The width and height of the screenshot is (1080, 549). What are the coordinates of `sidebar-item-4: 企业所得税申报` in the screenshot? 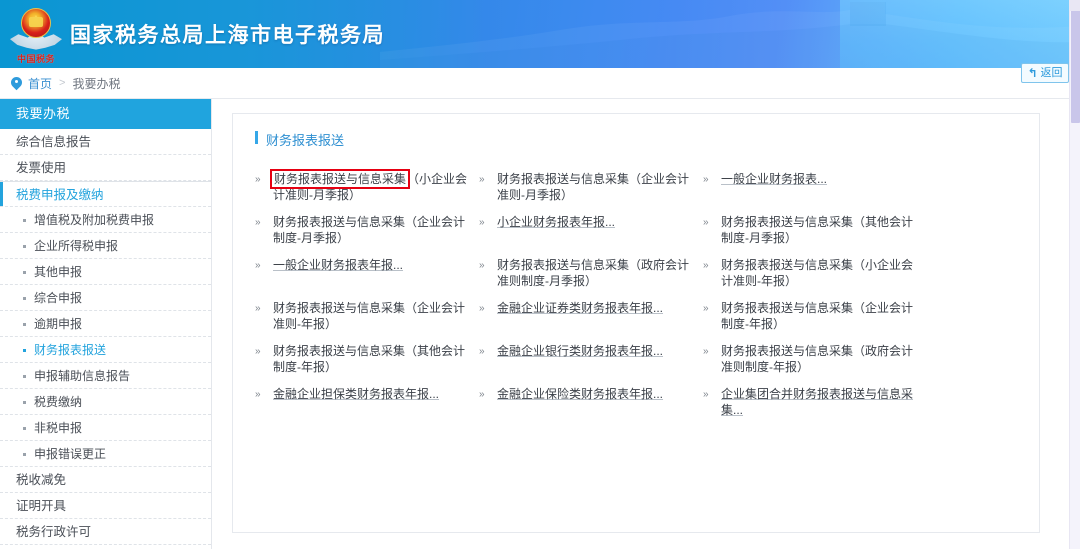 It's located at (105, 246).